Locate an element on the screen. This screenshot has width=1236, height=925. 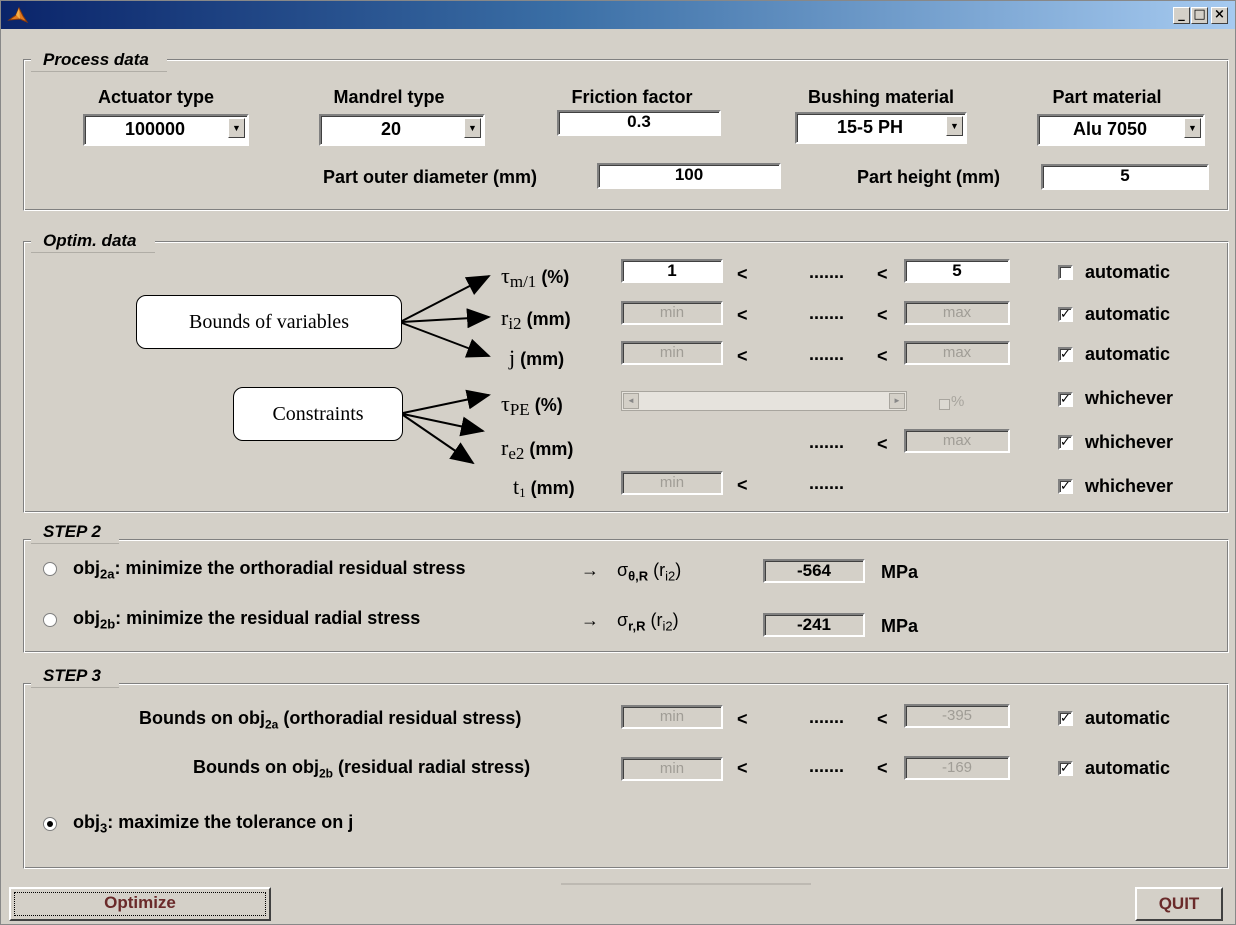
bounds-obj2b-min-input: min is located at coordinates (672, 769).